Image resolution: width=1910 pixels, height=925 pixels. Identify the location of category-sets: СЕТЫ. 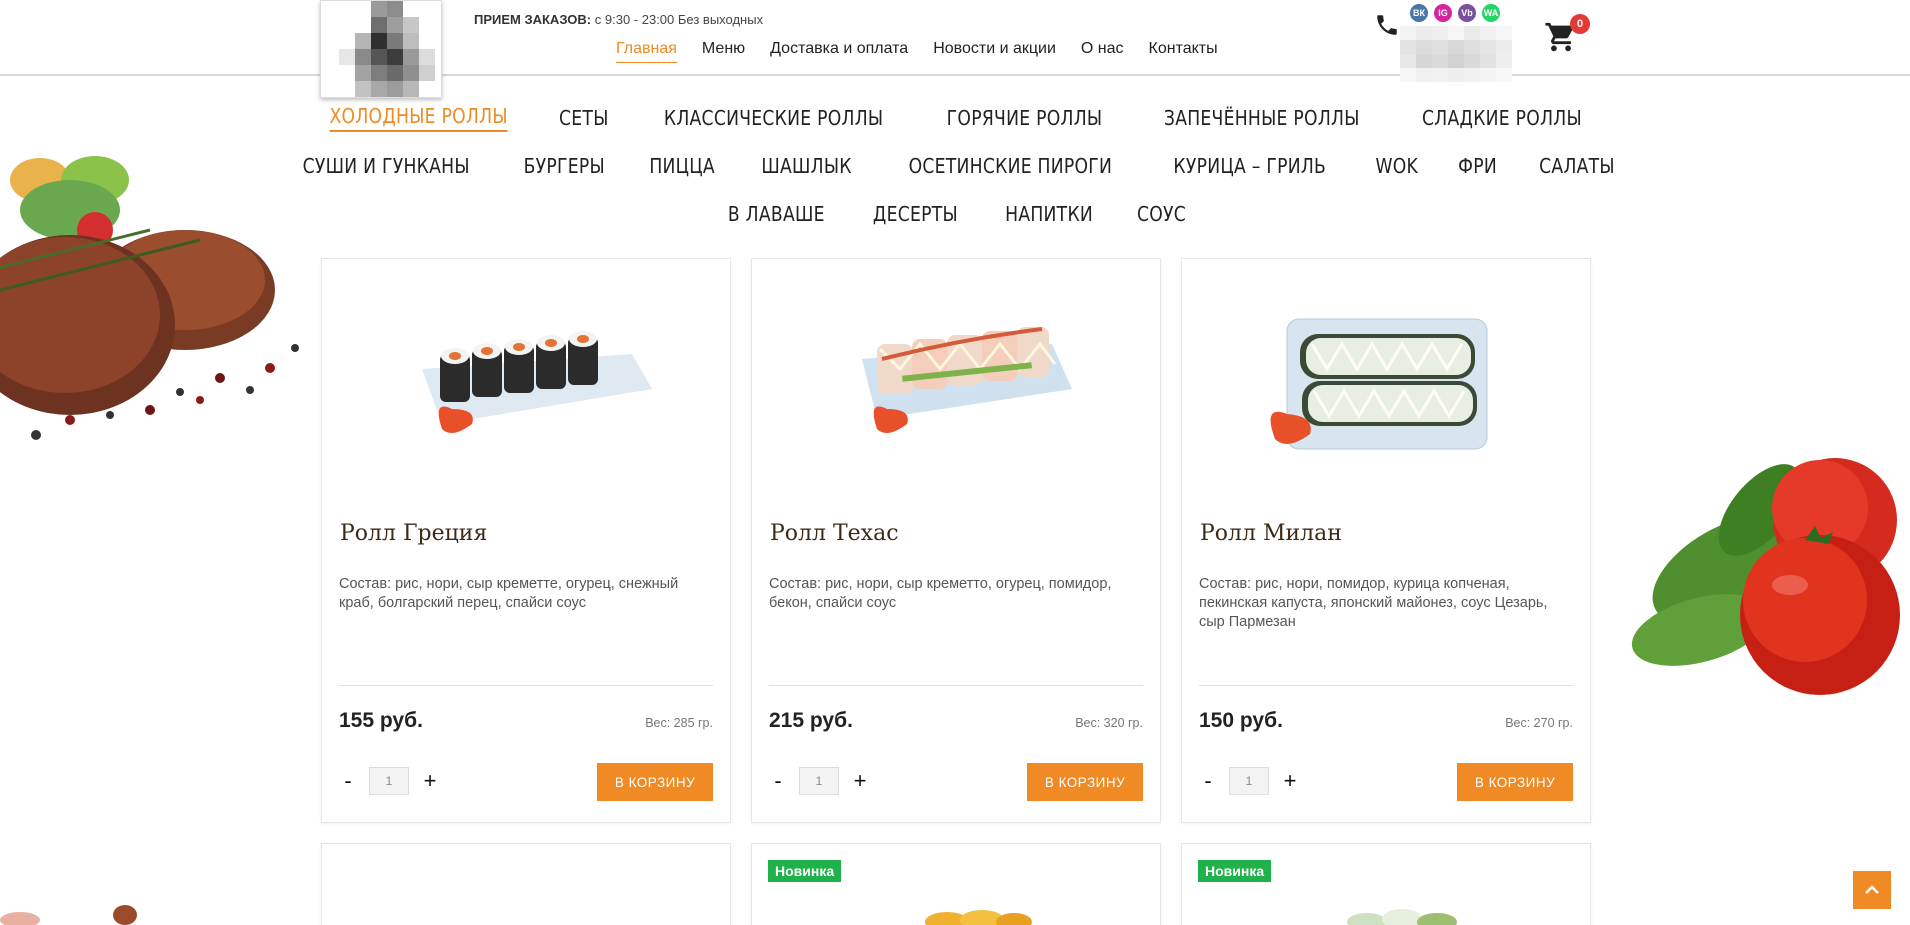
(584, 118).